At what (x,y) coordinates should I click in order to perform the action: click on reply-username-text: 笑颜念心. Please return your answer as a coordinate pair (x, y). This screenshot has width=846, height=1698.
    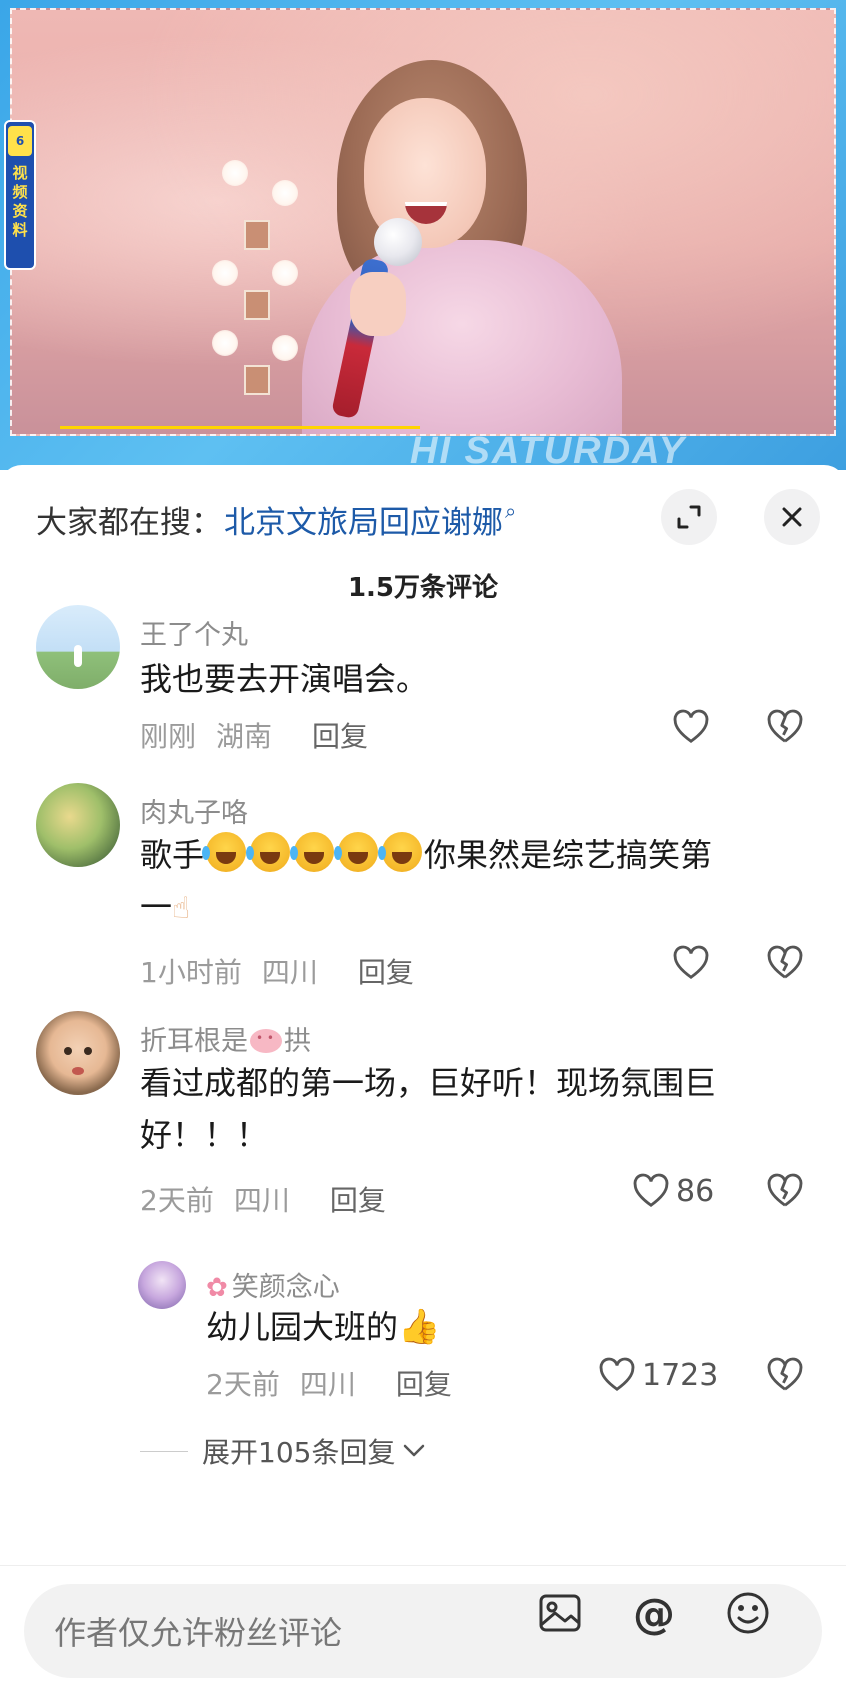
    Looking at the image, I should click on (285, 1287).